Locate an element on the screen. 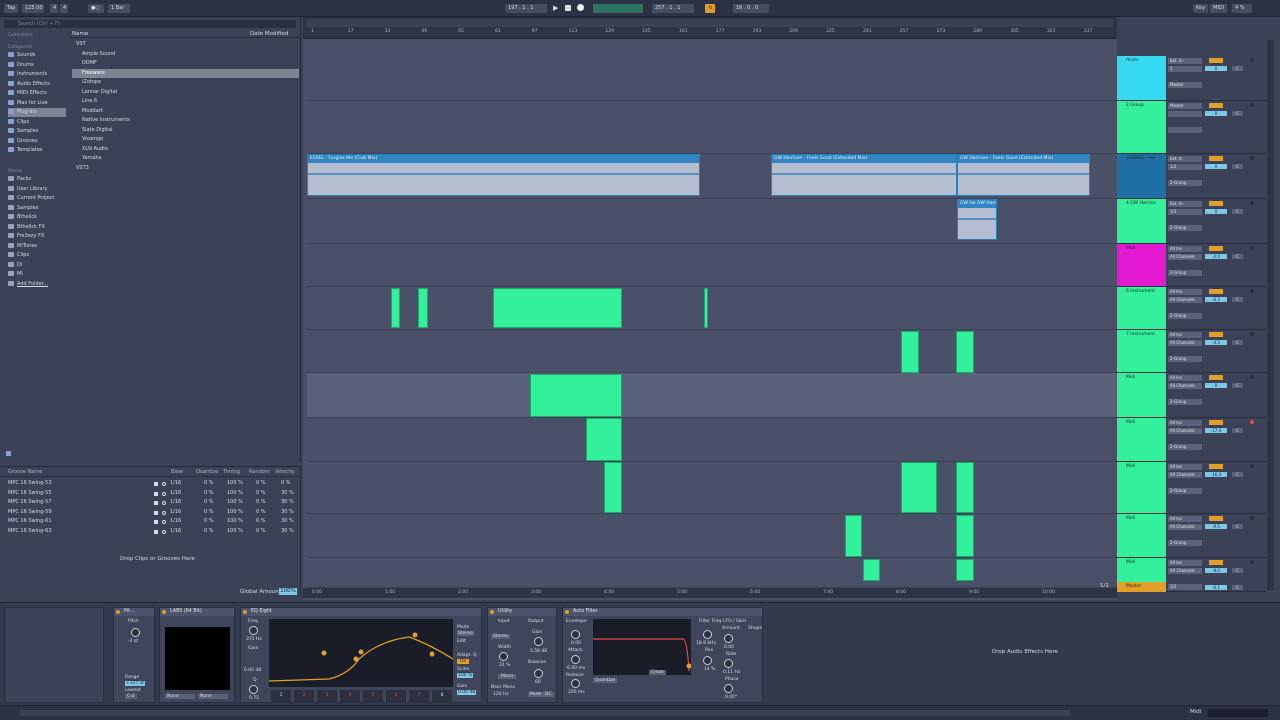  category-item: Instruments is located at coordinates (27, 74).